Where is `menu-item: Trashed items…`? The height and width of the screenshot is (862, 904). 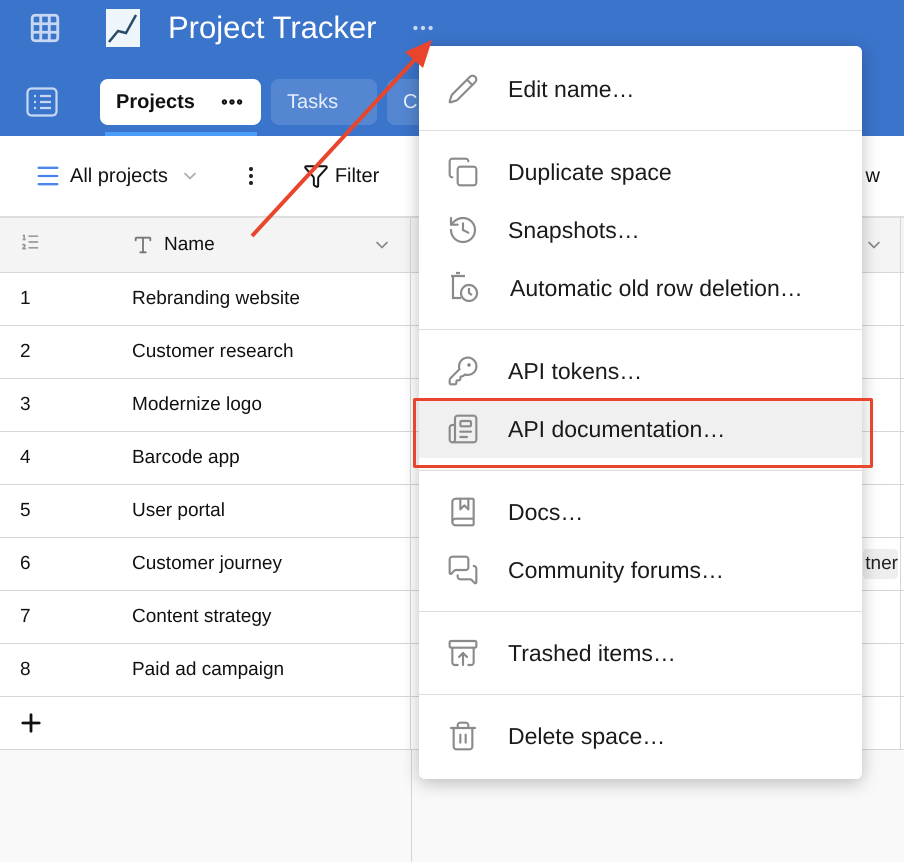
menu-item: Trashed items… is located at coordinates (640, 653).